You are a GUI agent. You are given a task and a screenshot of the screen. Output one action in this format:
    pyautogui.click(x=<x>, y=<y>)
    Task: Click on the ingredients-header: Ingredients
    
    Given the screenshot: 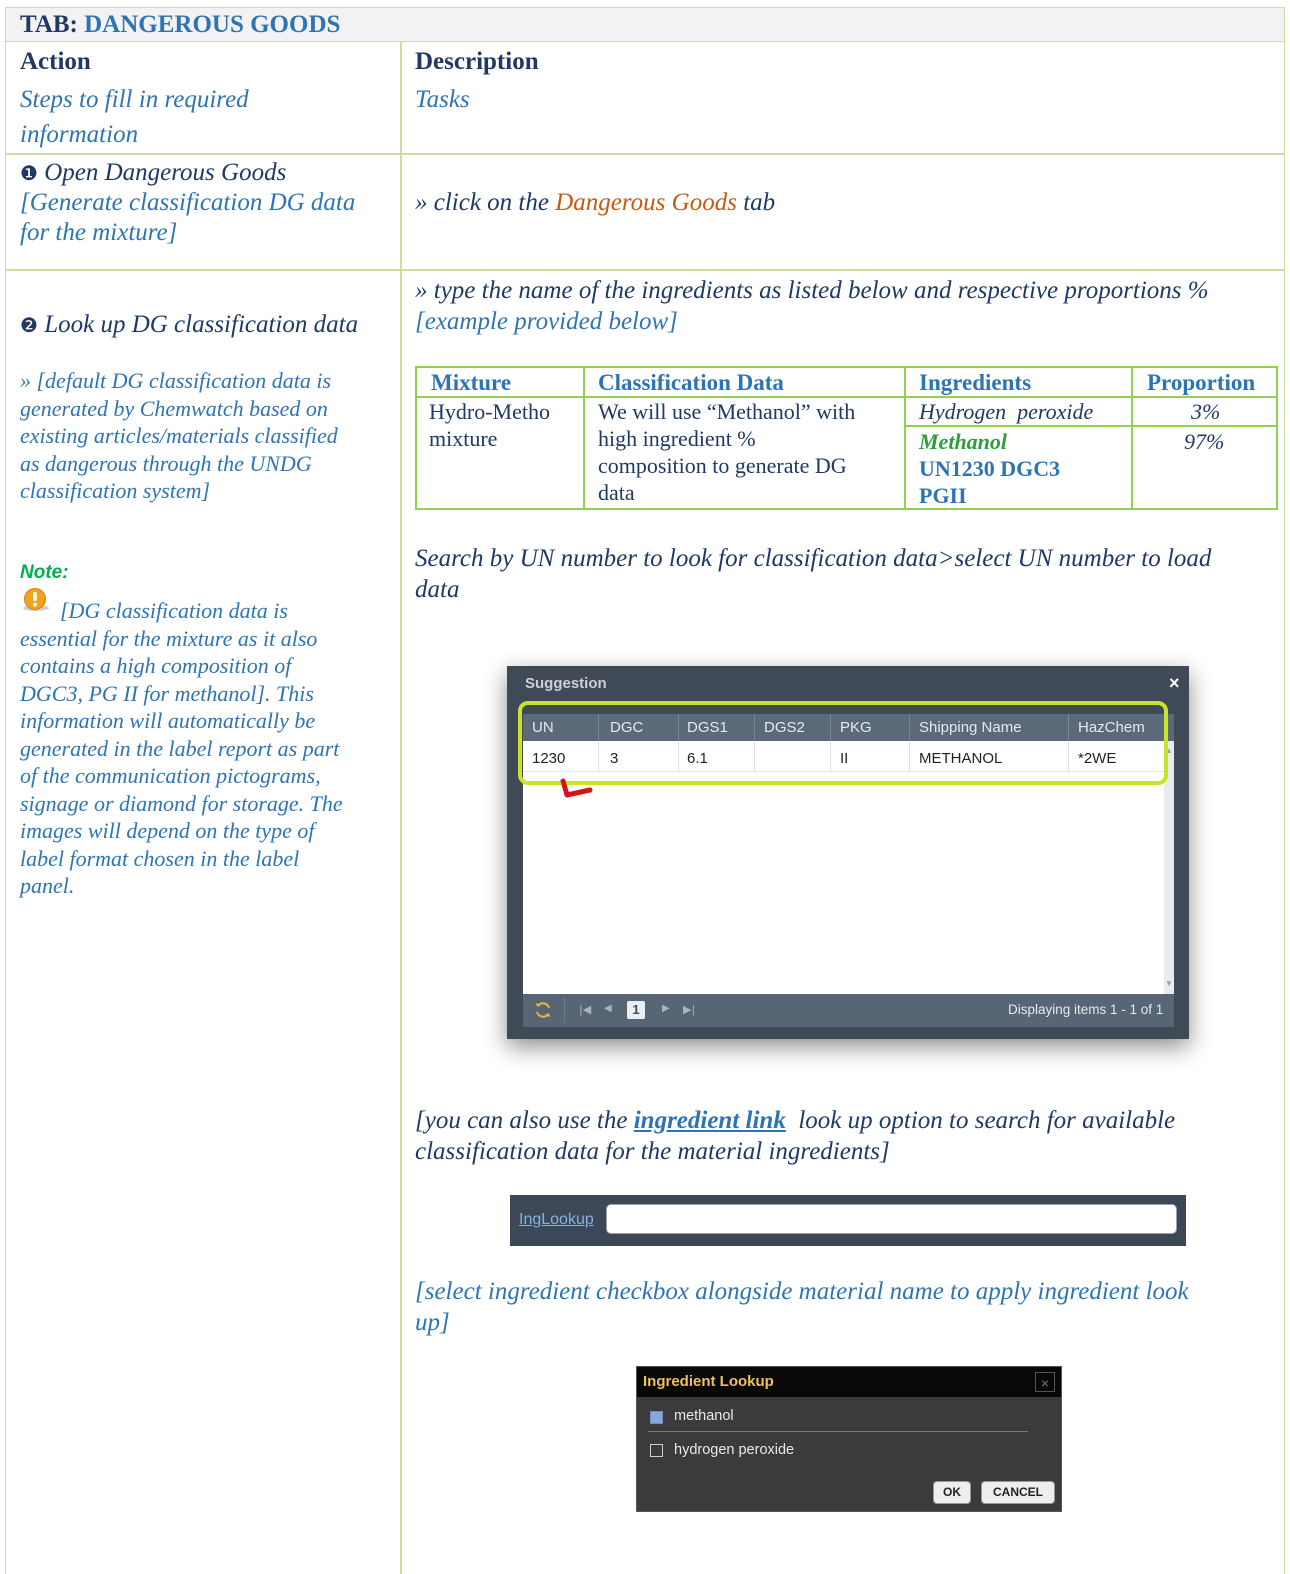 What is the action you would take?
    pyautogui.click(x=975, y=382)
    